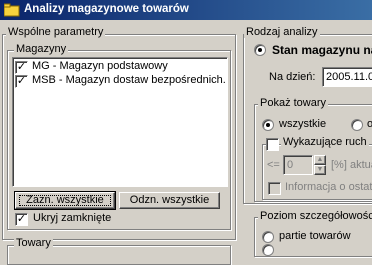  Describe the element at coordinates (282, 32) in the screenshot. I see `analysis-type-label: Rodzaj analizy` at that location.